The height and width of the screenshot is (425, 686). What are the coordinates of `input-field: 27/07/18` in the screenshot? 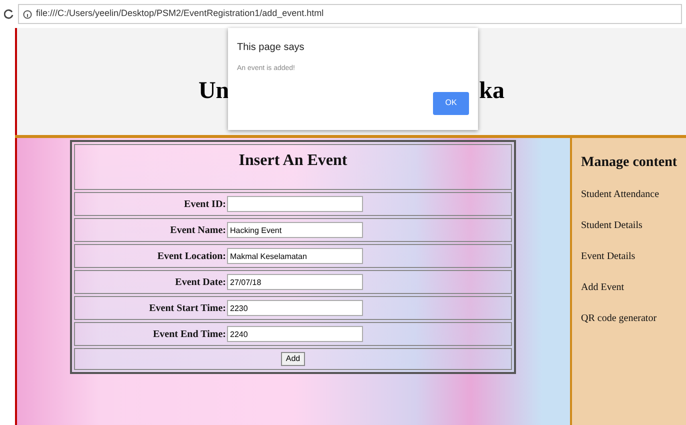 It's located at (295, 282).